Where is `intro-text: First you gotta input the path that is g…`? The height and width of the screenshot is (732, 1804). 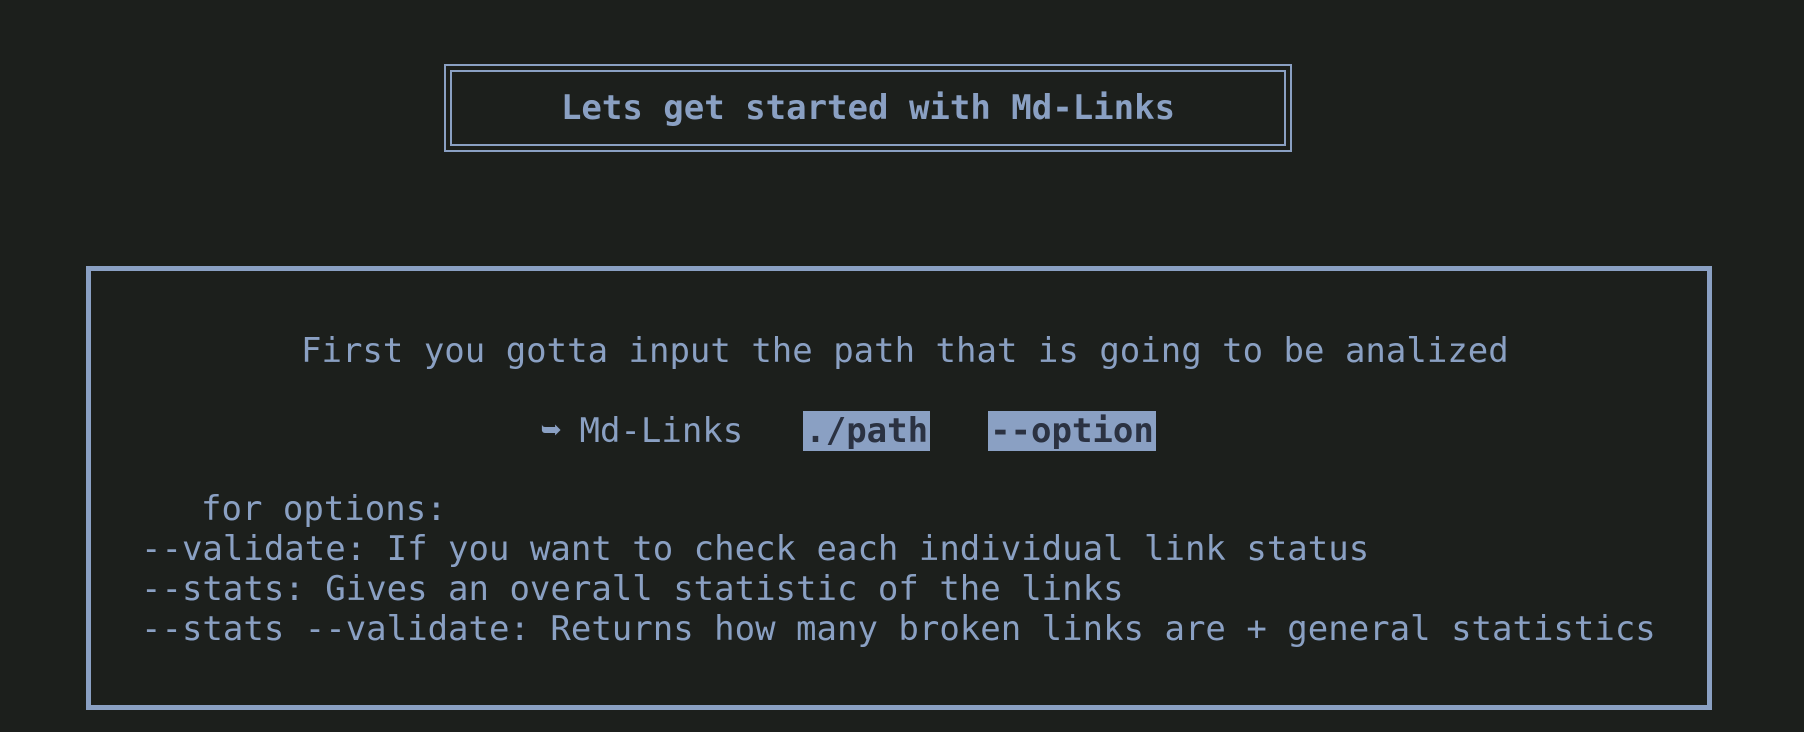
intro-text: First you gotta input the path that is g… is located at coordinates (905, 351).